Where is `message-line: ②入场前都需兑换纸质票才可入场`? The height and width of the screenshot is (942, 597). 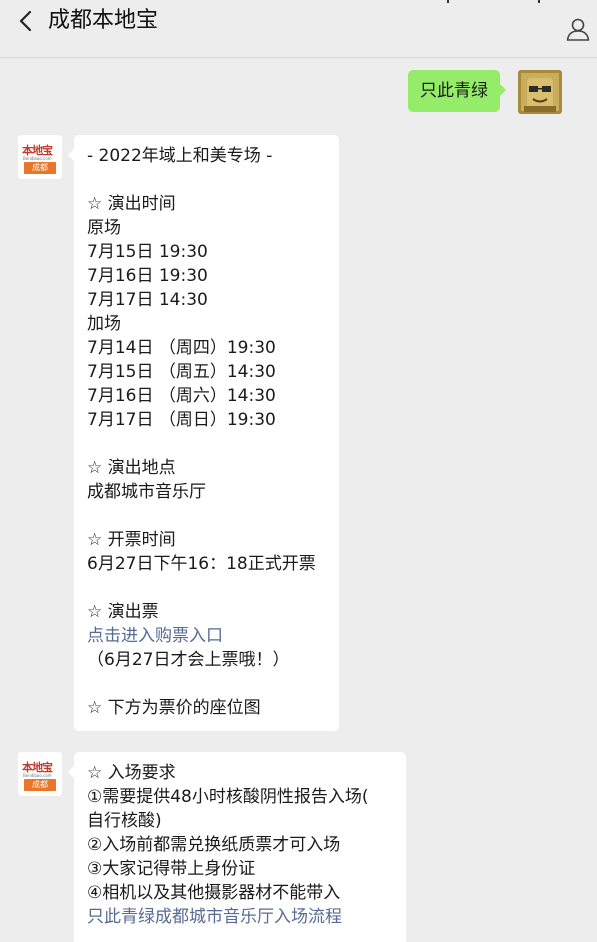
message-line: ②入场前都需兑换纸质票才可入场 is located at coordinates (214, 845).